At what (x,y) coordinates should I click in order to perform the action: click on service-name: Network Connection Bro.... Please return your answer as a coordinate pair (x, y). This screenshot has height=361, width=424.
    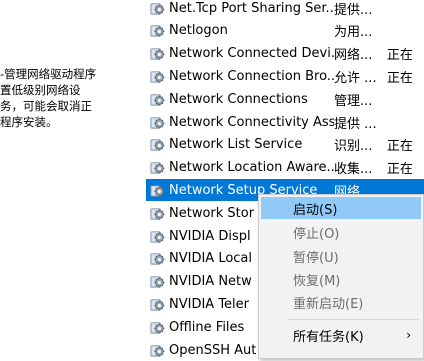
    Looking at the image, I should click on (252, 76).